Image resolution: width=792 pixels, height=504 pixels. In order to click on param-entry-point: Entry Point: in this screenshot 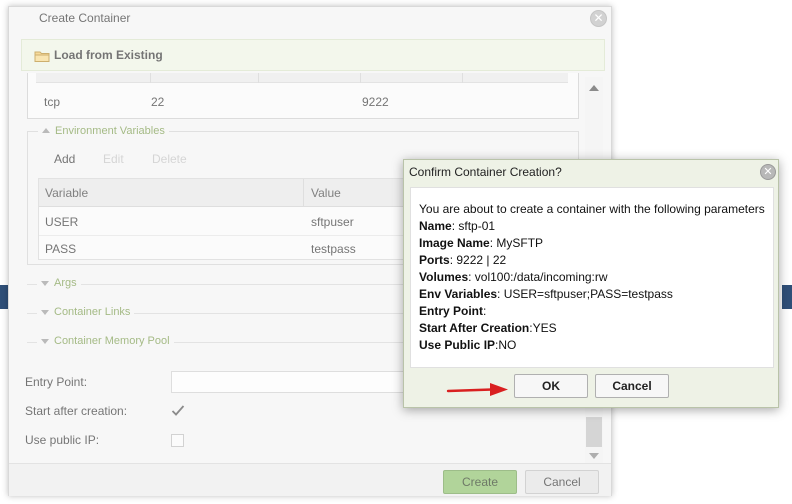, I will do `click(453, 311)`.